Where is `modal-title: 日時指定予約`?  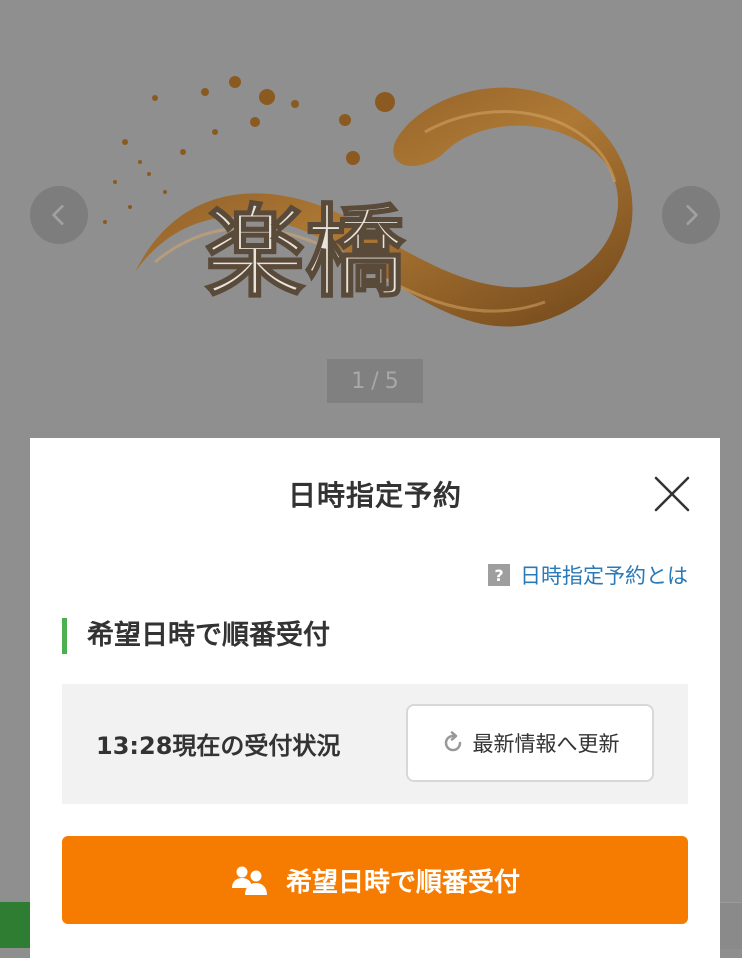 modal-title: 日時指定予約 is located at coordinates (374, 495).